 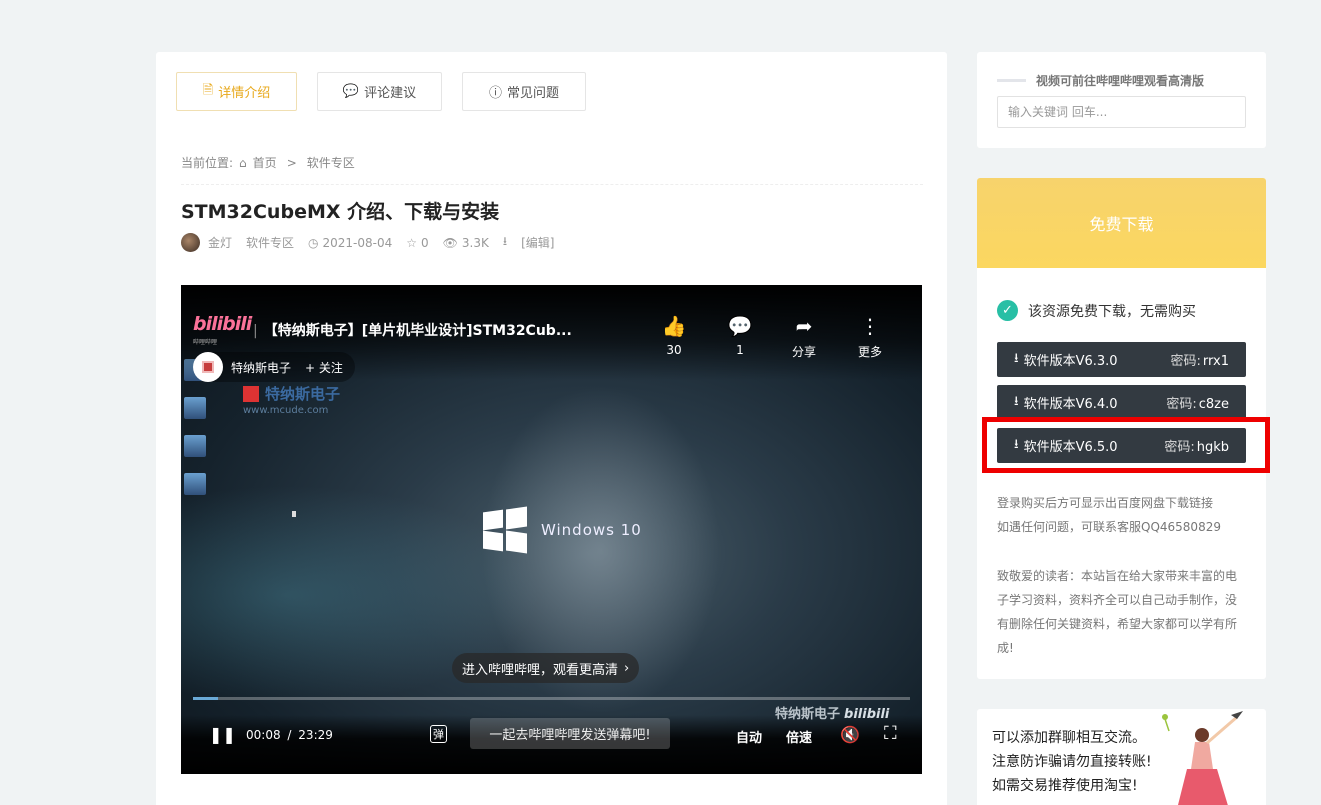 What do you see at coordinates (438, 734) in the screenshot?
I see `danmaku-toggle: 弹` at bounding box center [438, 734].